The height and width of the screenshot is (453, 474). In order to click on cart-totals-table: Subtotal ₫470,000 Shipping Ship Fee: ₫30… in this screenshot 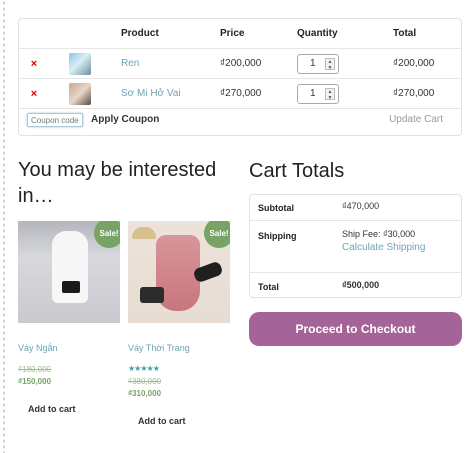, I will do `click(355, 246)`.